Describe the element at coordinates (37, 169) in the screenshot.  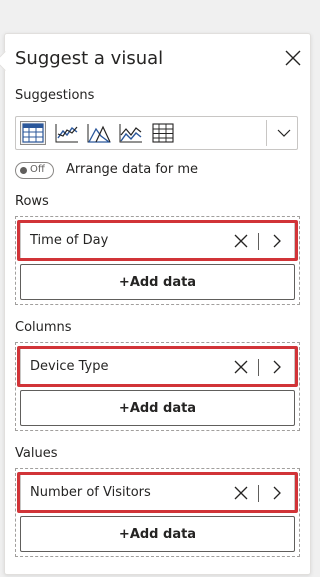
I see `toggle-state-text: Off` at that location.